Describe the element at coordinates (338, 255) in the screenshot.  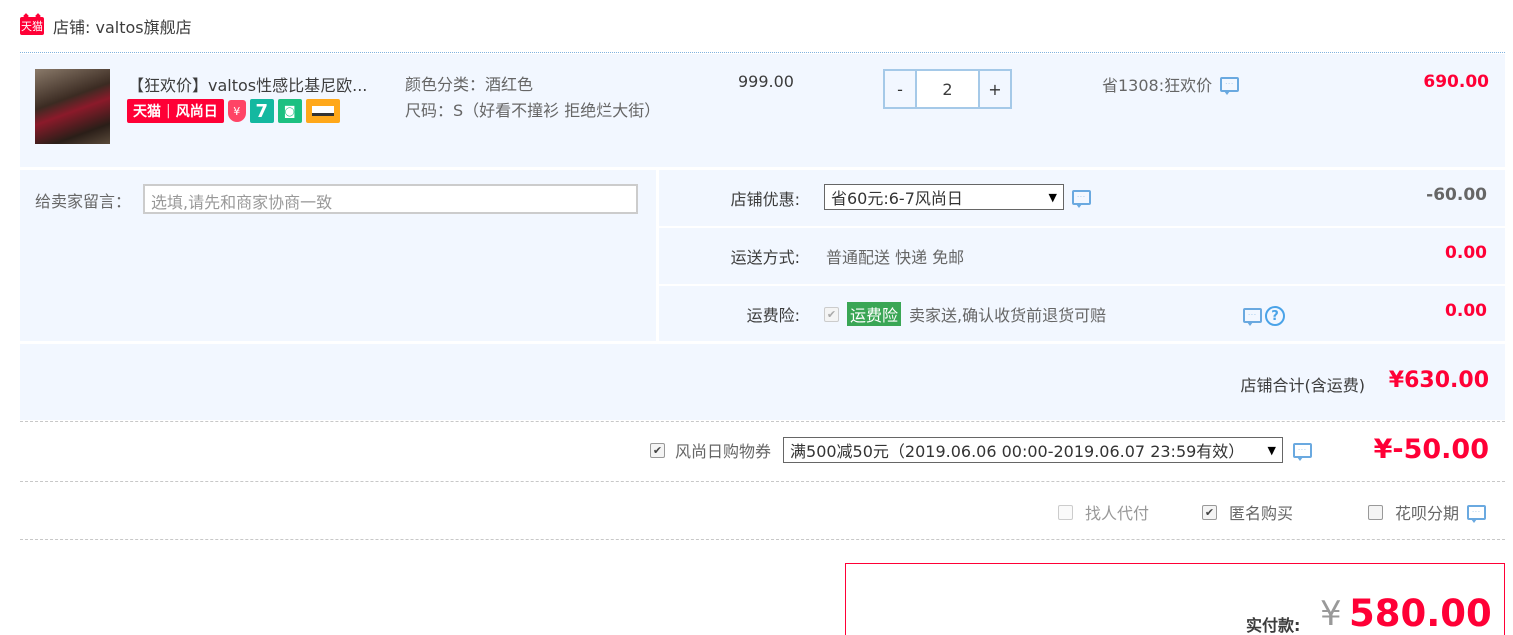
I see `message-panel: 给卖家留言： 选填,请先和商家协商一致` at that location.